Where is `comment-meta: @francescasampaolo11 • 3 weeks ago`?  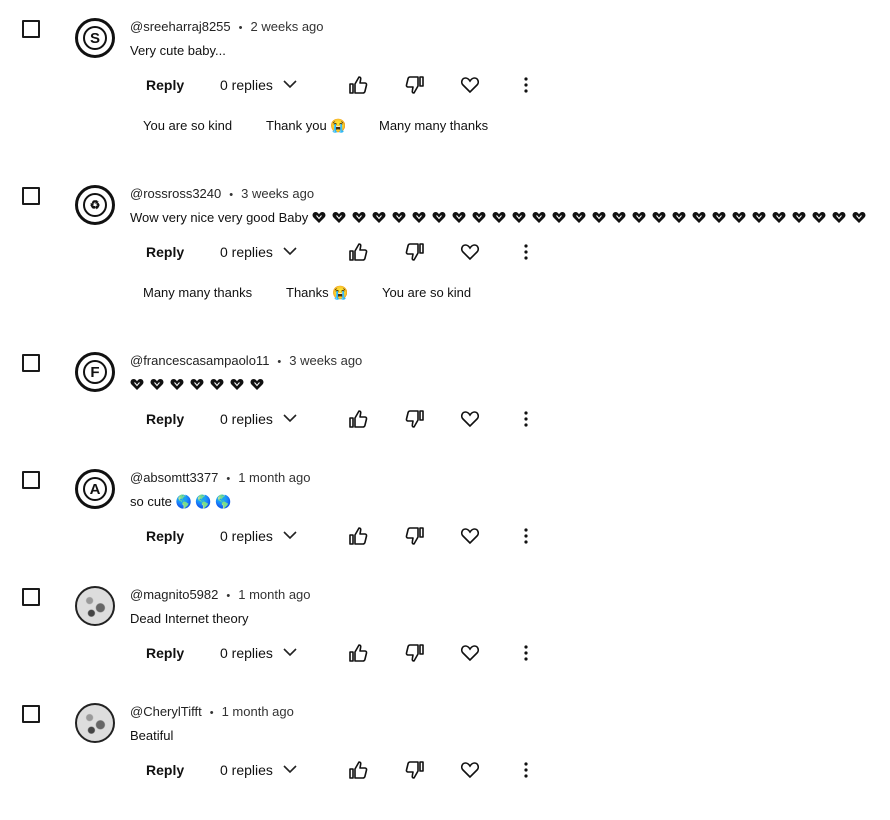
comment-meta: @francescasampaolo11 • 3 weeks ago is located at coordinates (246, 360).